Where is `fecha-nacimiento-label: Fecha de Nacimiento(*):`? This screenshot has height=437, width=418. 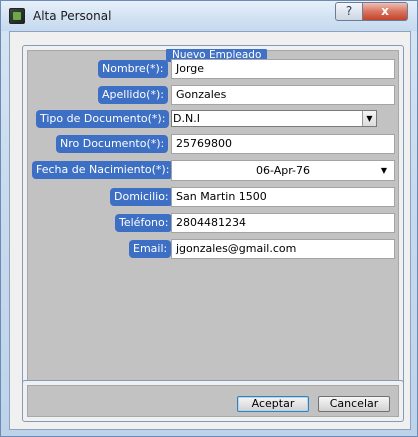
fecha-nacimiento-label: Fecha de Nacimiento(*): is located at coordinates (103, 170).